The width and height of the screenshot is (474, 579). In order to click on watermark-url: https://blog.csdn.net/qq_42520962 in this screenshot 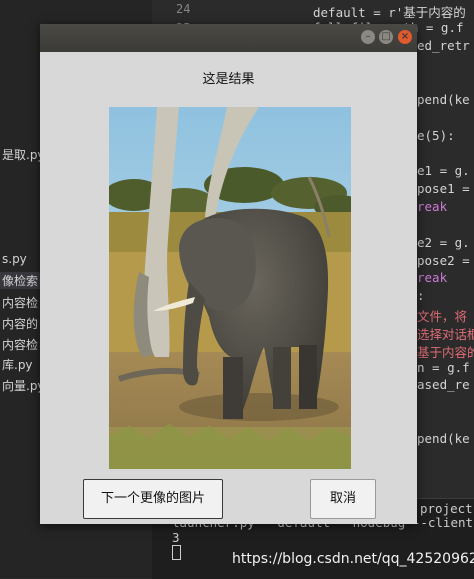, I will do `click(353, 559)`.